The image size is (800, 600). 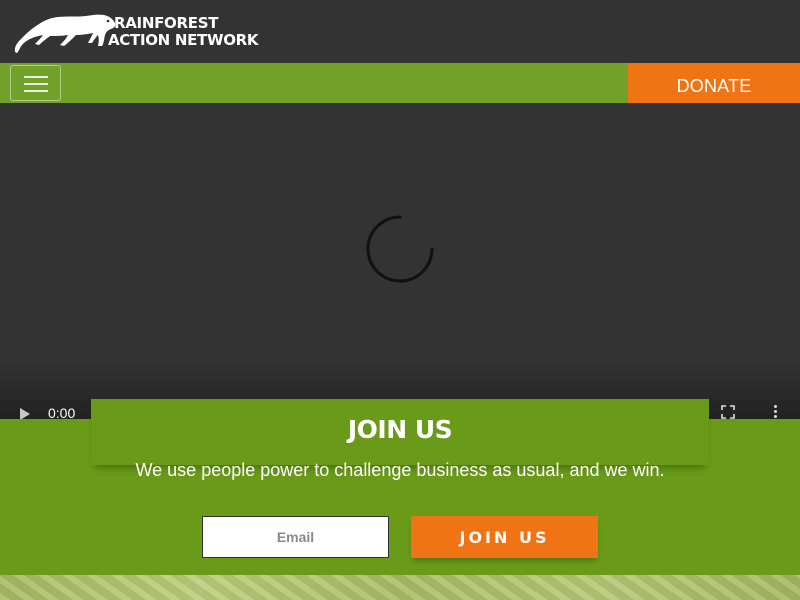 I want to click on donate-button: DONATE, so click(x=714, y=83).